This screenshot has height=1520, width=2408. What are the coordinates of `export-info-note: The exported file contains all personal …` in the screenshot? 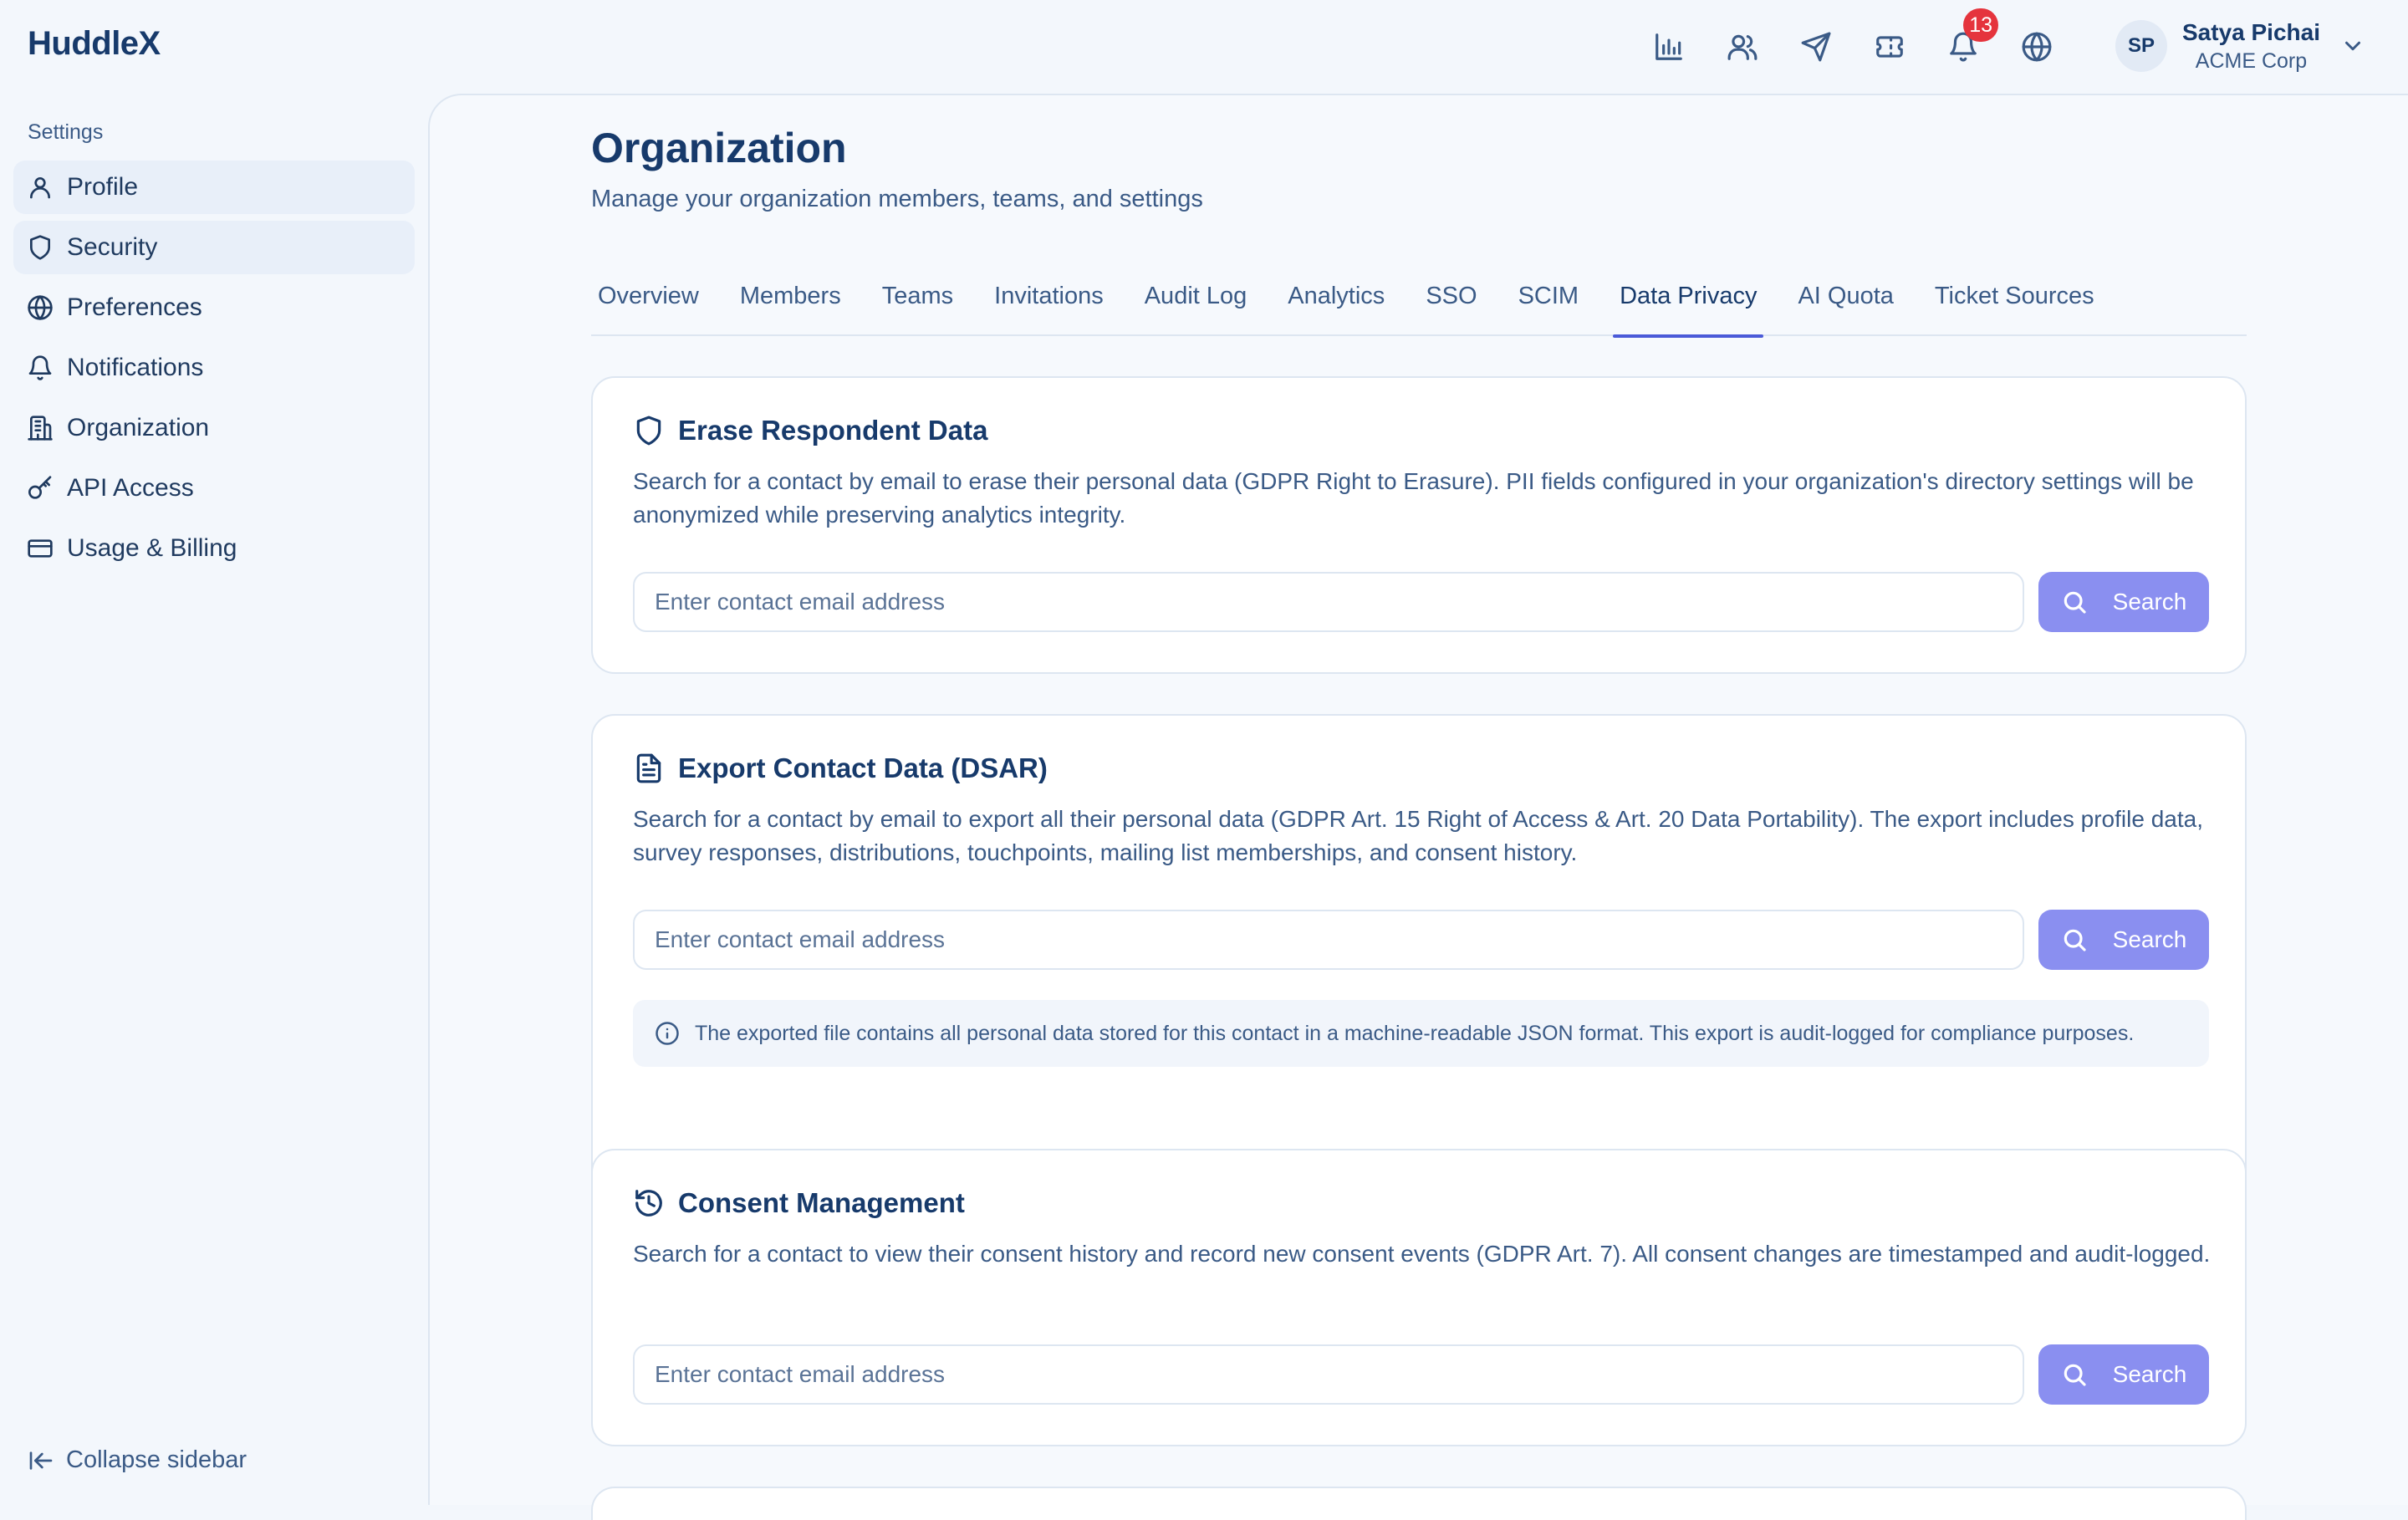 It's located at (1421, 1033).